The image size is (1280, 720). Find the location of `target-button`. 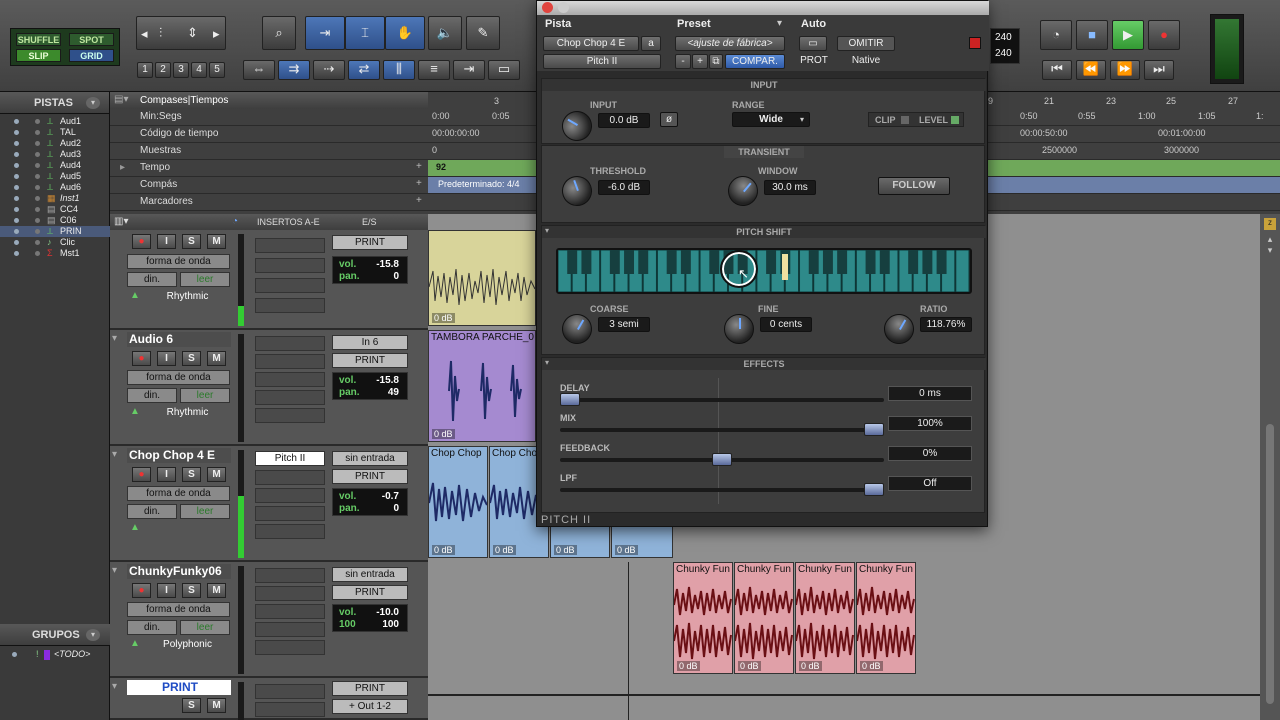

target-button is located at coordinates (975, 43).